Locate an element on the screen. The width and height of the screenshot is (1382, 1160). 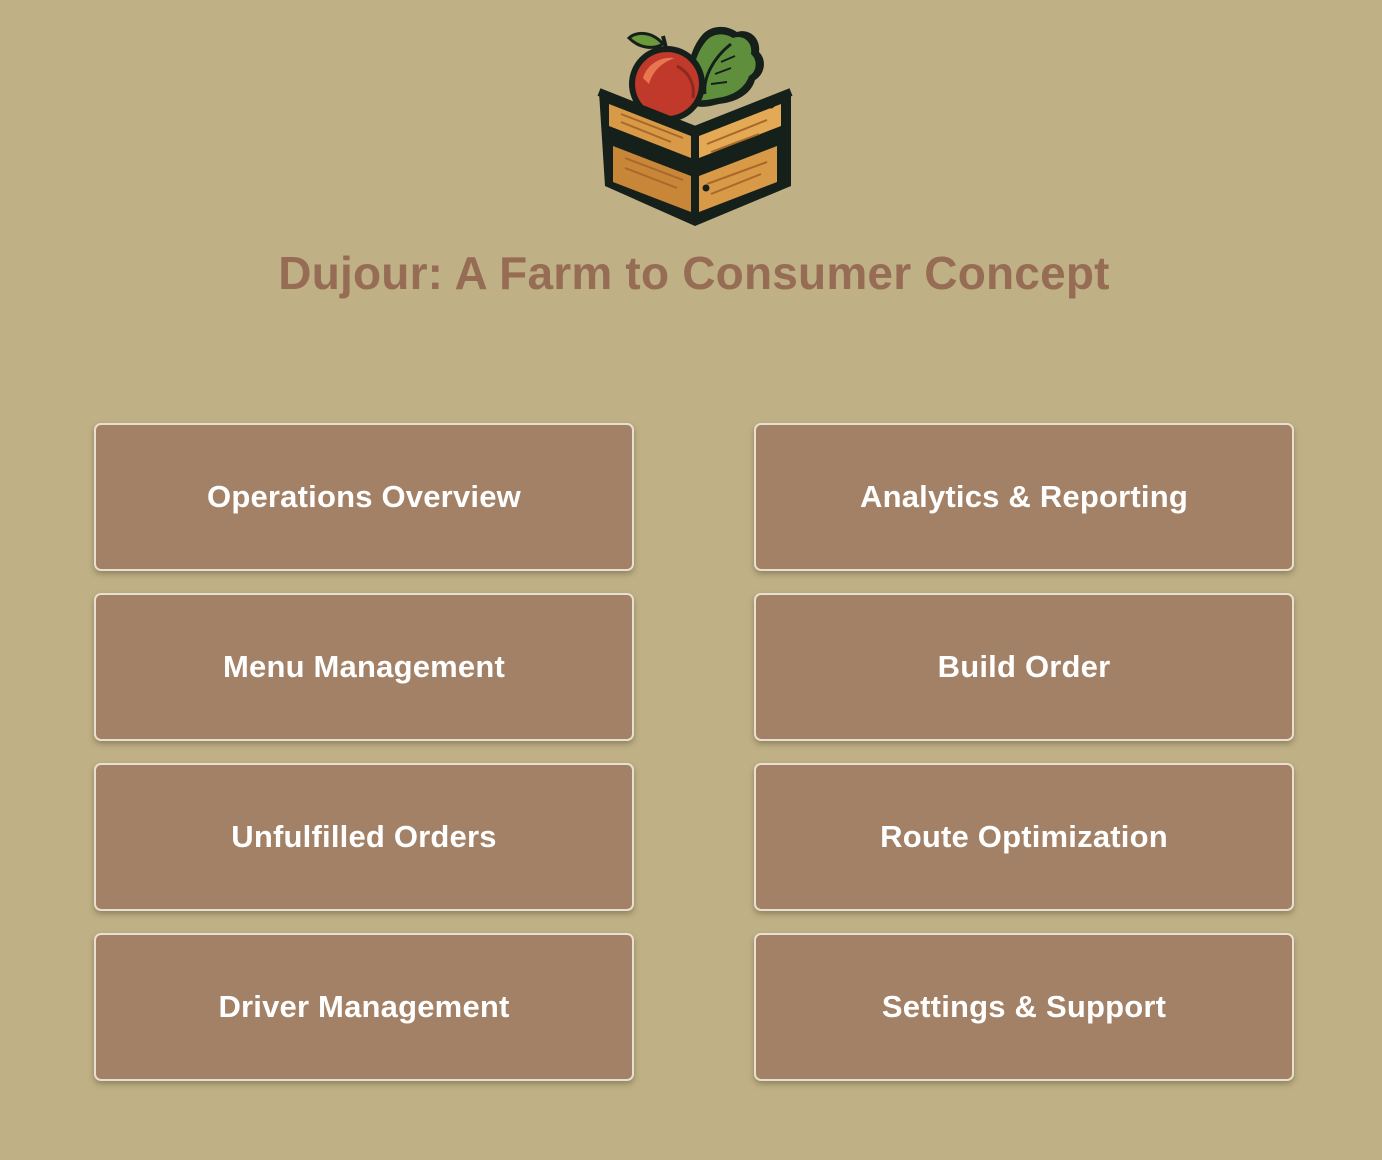
driver-management-button: Driver Management is located at coordinates (364, 1007).